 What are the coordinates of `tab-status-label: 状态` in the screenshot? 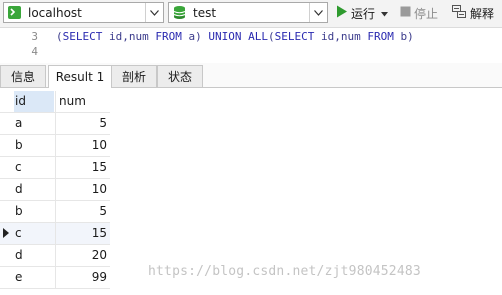 It's located at (179, 77).